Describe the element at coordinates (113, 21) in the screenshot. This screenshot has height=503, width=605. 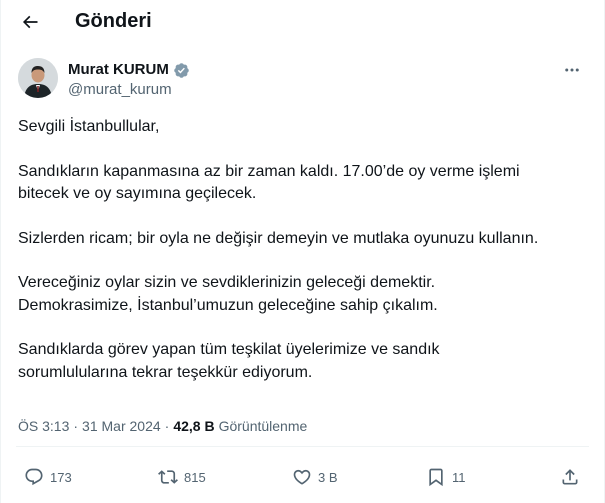
I see `page-title: Gönderi` at that location.